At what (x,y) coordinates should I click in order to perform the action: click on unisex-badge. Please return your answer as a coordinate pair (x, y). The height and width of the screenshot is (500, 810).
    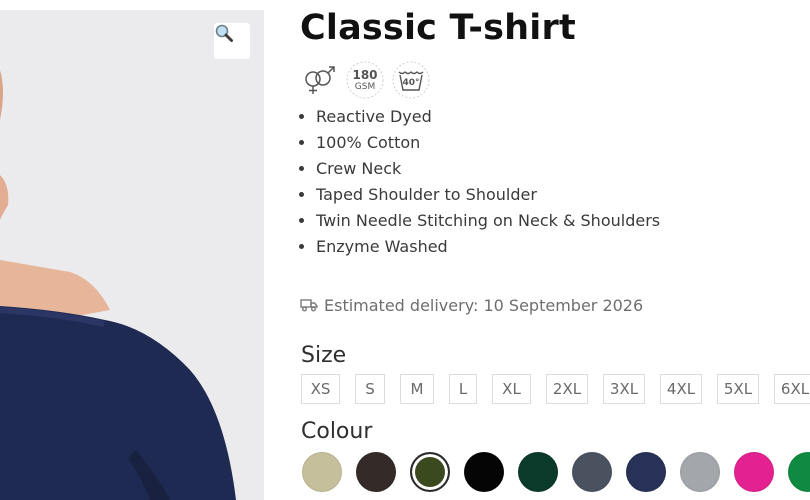
    Looking at the image, I should click on (319, 80).